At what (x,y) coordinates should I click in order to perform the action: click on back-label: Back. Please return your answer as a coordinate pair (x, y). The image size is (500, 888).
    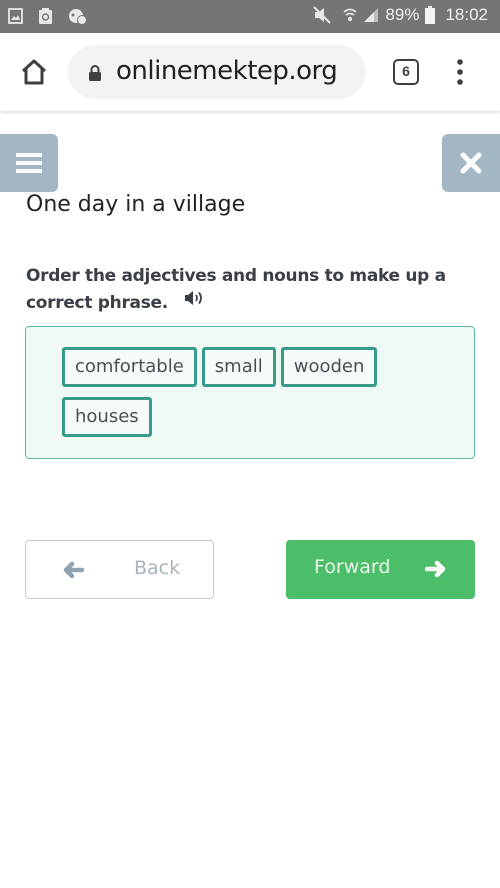
    Looking at the image, I should click on (157, 568).